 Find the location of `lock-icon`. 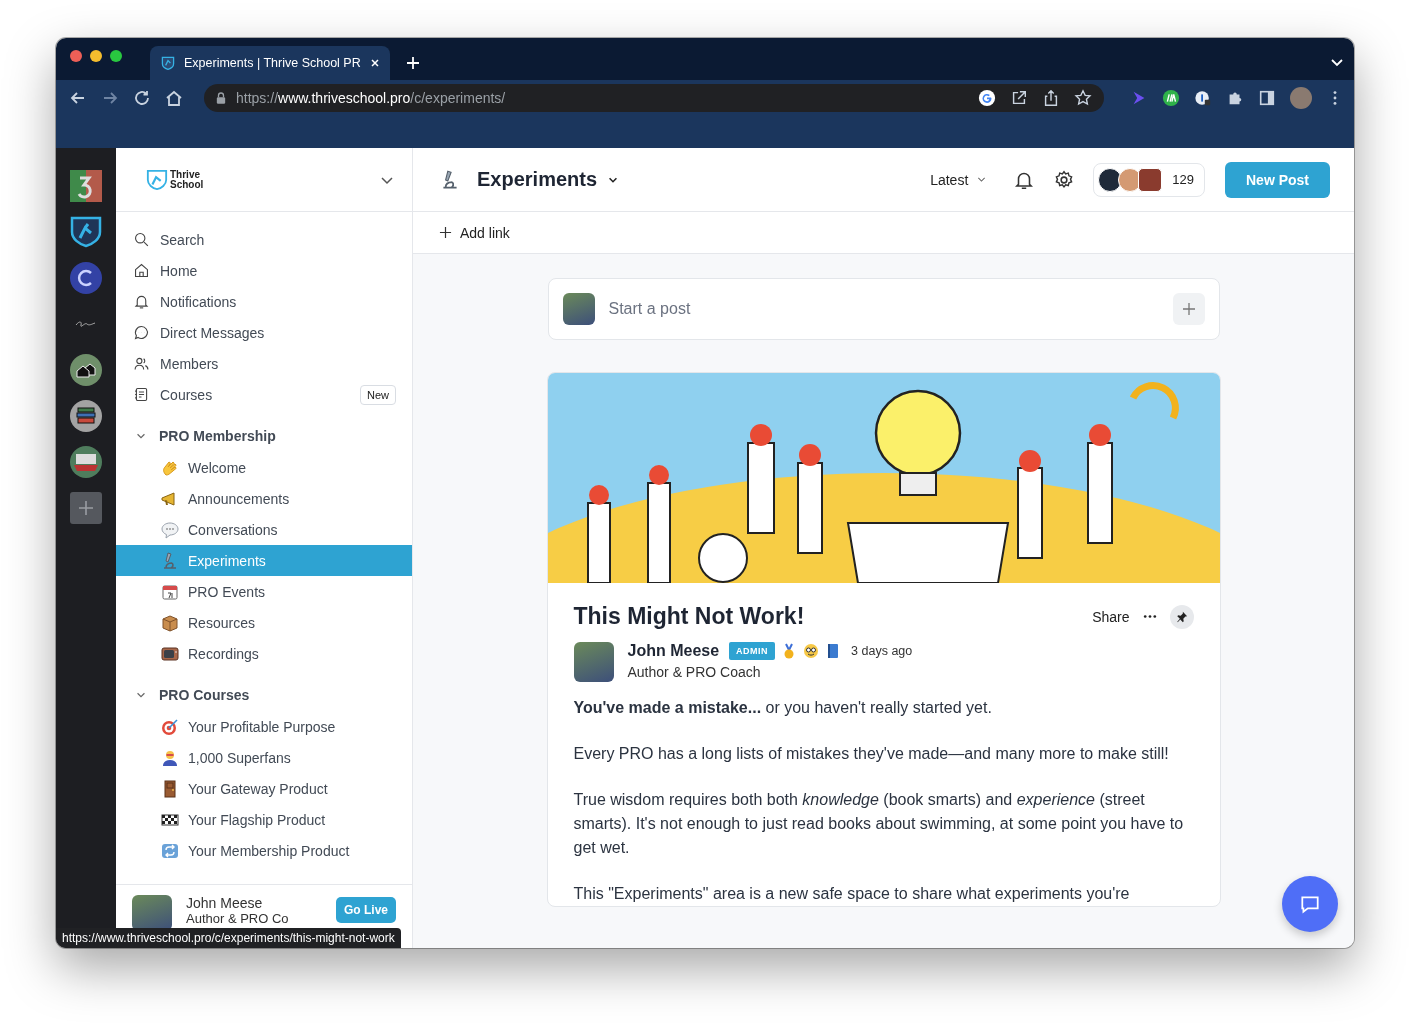

lock-icon is located at coordinates (221, 98).